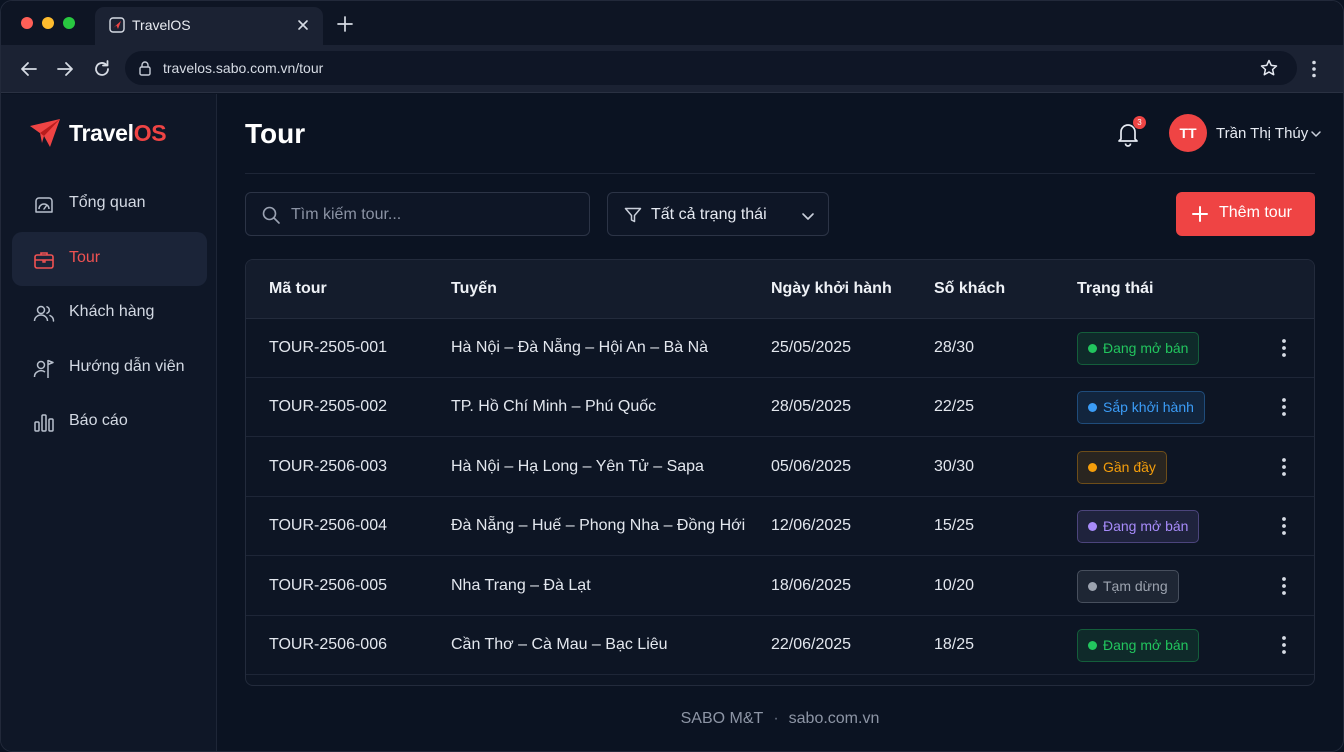 This screenshot has height=752, width=1344. Describe the element at coordinates (831, 289) in the screenshot. I see `column-header: Ngày khởi hành` at that location.